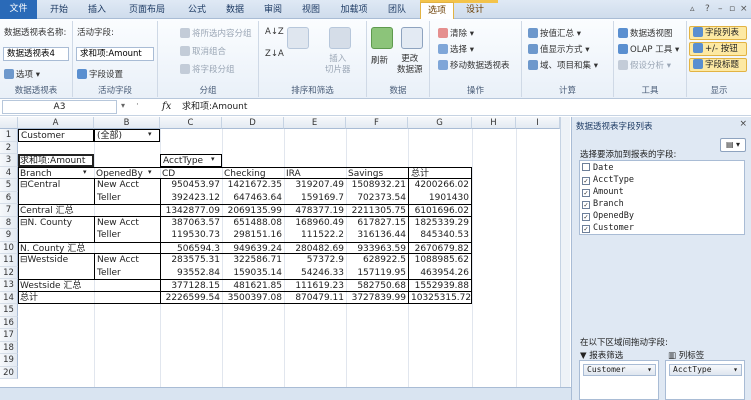 The width and height of the screenshot is (751, 400). What do you see at coordinates (89, 298) in the screenshot?
I see `cell-a14: 总计` at bounding box center [89, 298].